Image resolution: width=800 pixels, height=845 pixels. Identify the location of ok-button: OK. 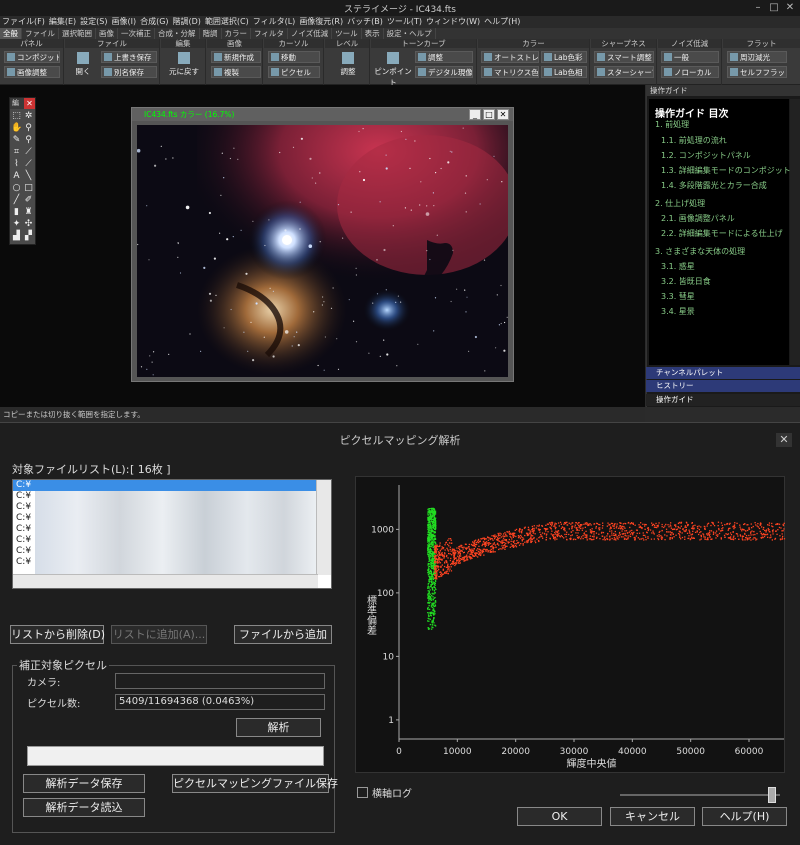
(559, 816).